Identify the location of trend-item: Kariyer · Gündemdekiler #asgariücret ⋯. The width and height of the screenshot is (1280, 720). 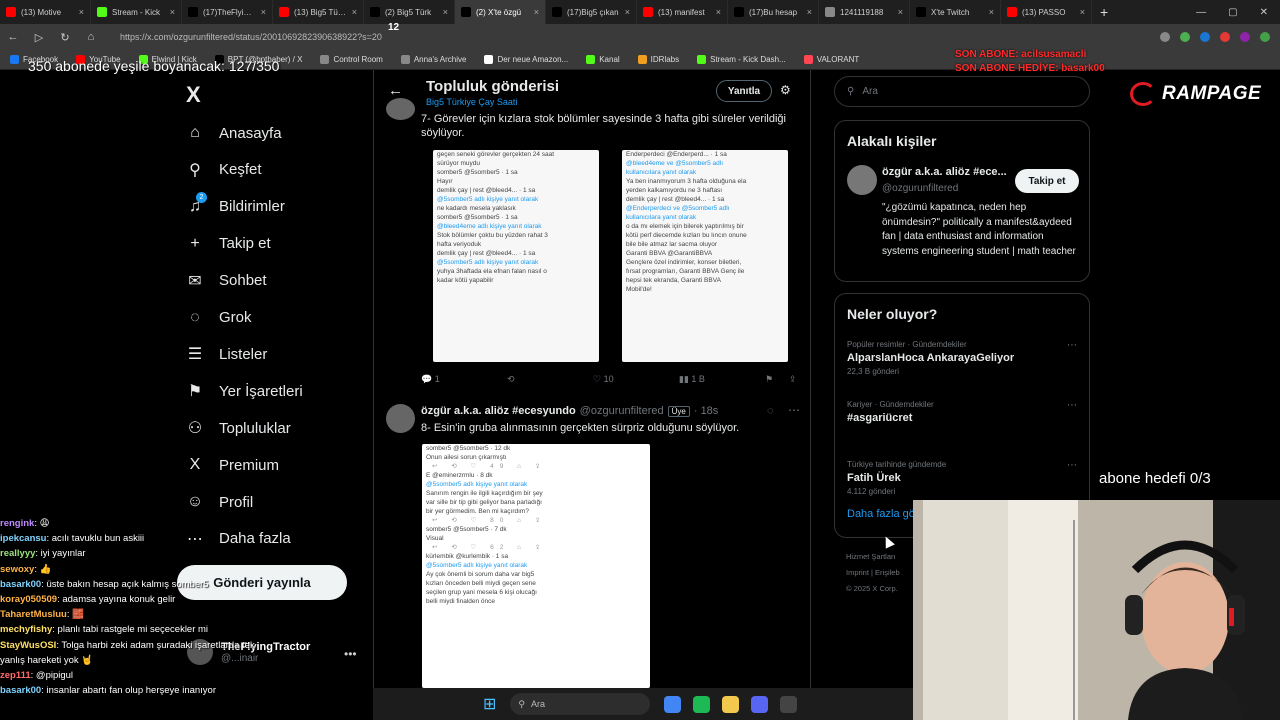
(962, 412).